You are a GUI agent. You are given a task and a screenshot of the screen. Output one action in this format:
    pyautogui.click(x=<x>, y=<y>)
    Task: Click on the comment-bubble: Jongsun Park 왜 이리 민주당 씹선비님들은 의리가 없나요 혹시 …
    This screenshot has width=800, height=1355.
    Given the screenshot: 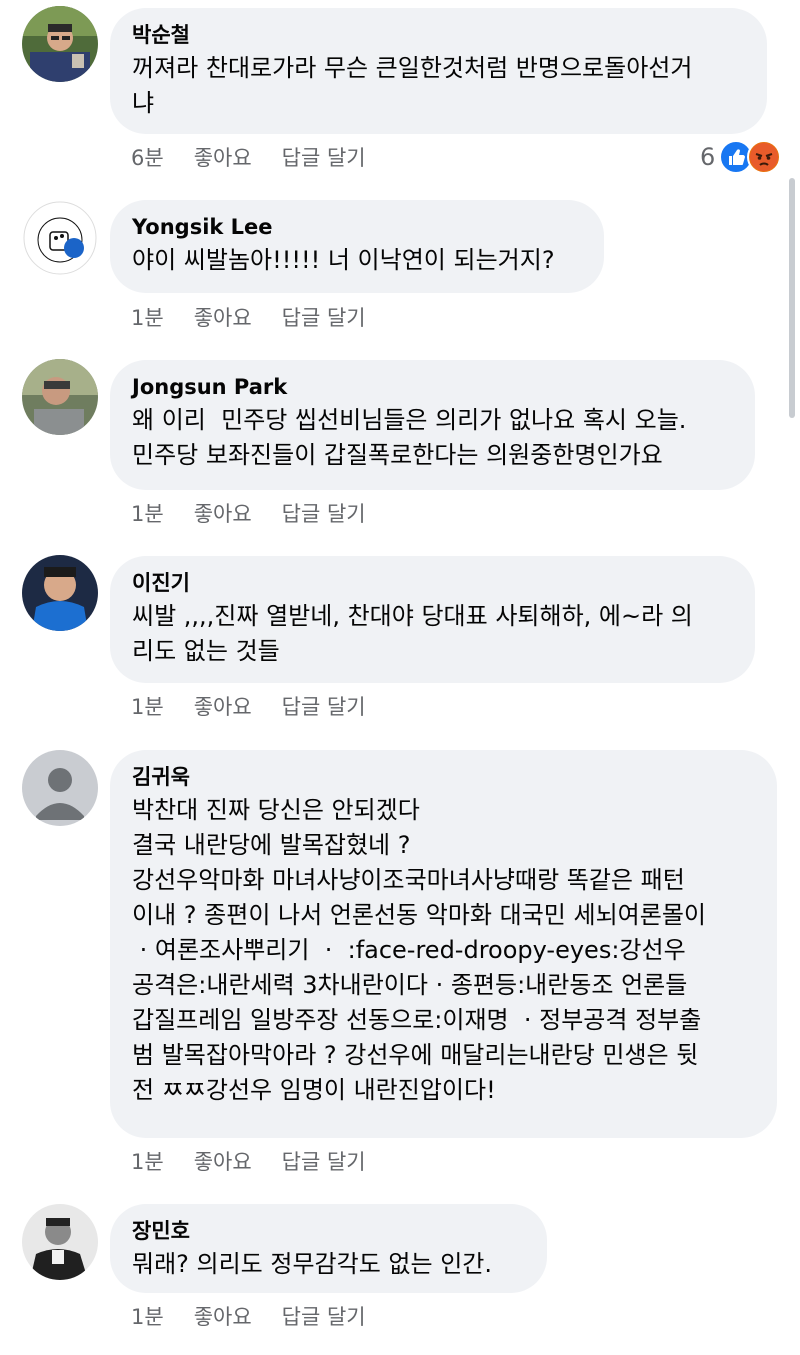 What is the action you would take?
    pyautogui.click(x=432, y=425)
    